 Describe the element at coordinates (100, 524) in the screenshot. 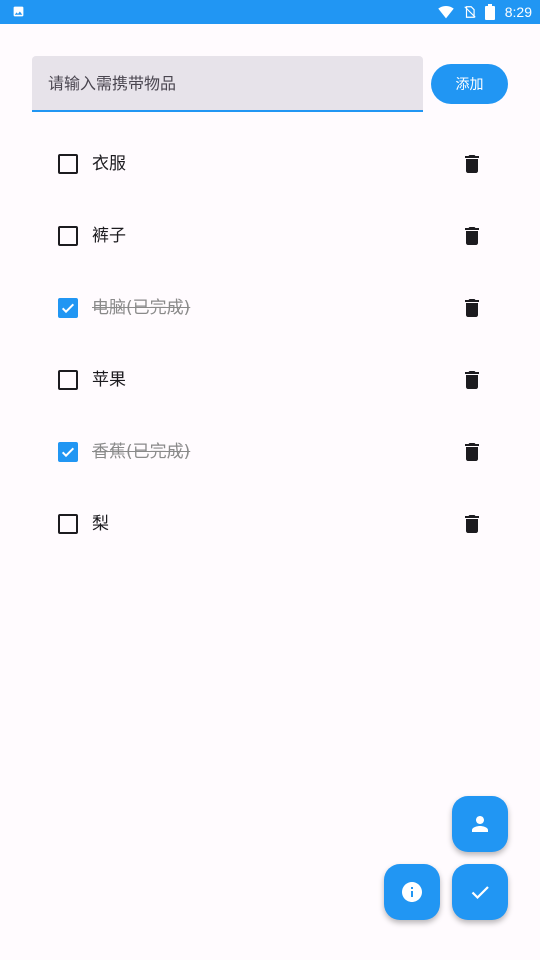

I see `item-label: 梨` at that location.